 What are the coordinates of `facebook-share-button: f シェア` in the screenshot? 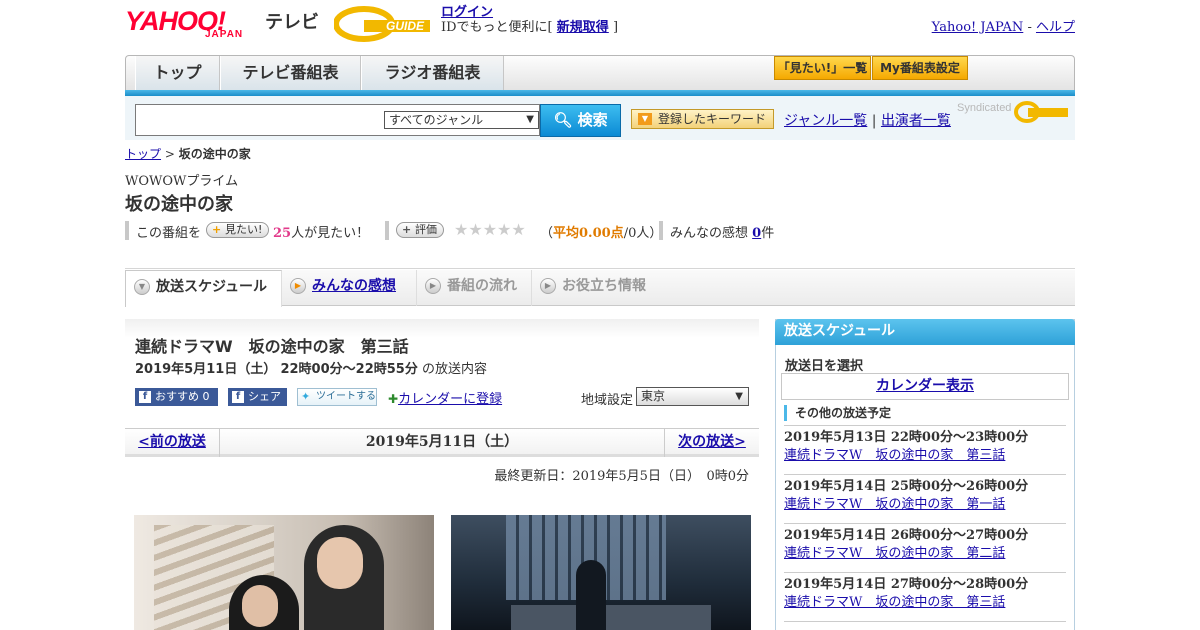 It's located at (257, 397).